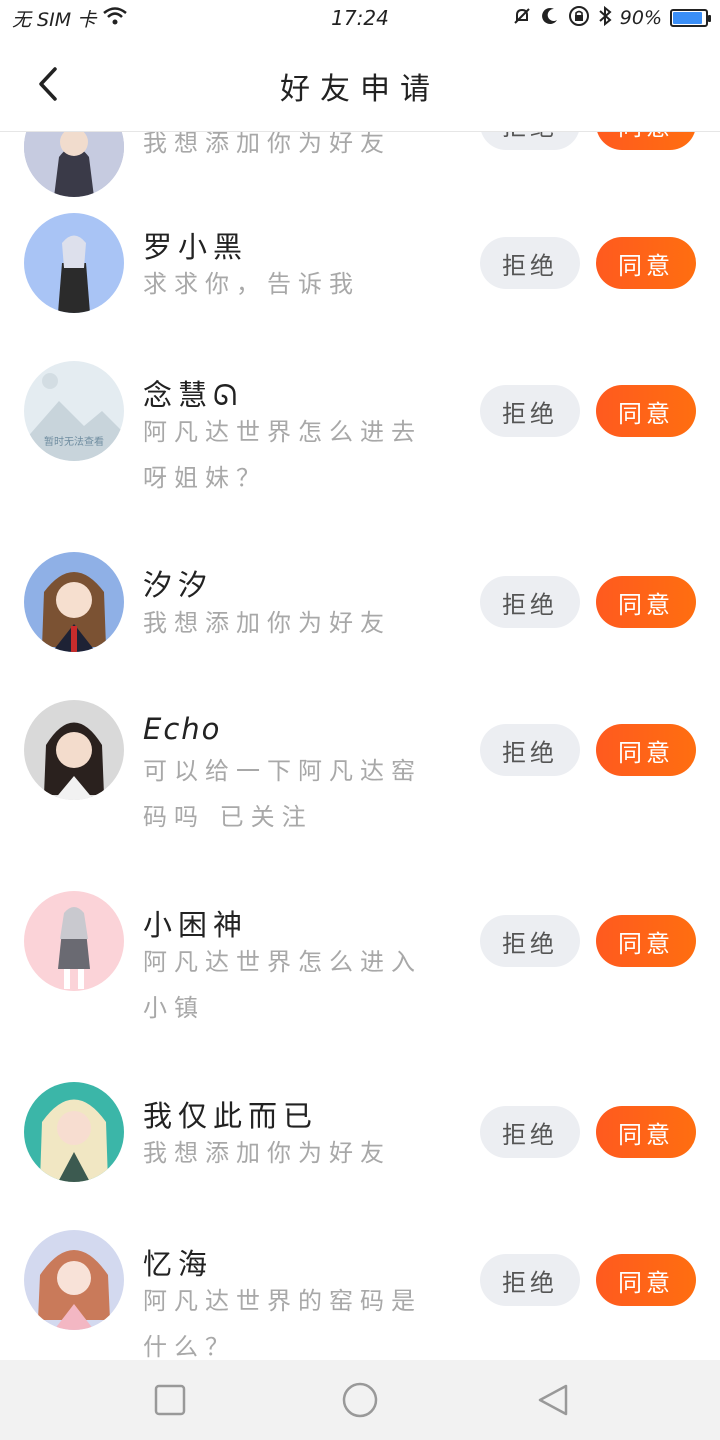 Image resolution: width=720 pixels, height=1440 pixels. What do you see at coordinates (251, 284) in the screenshot?
I see `request-message: 求求你，告诉我` at bounding box center [251, 284].